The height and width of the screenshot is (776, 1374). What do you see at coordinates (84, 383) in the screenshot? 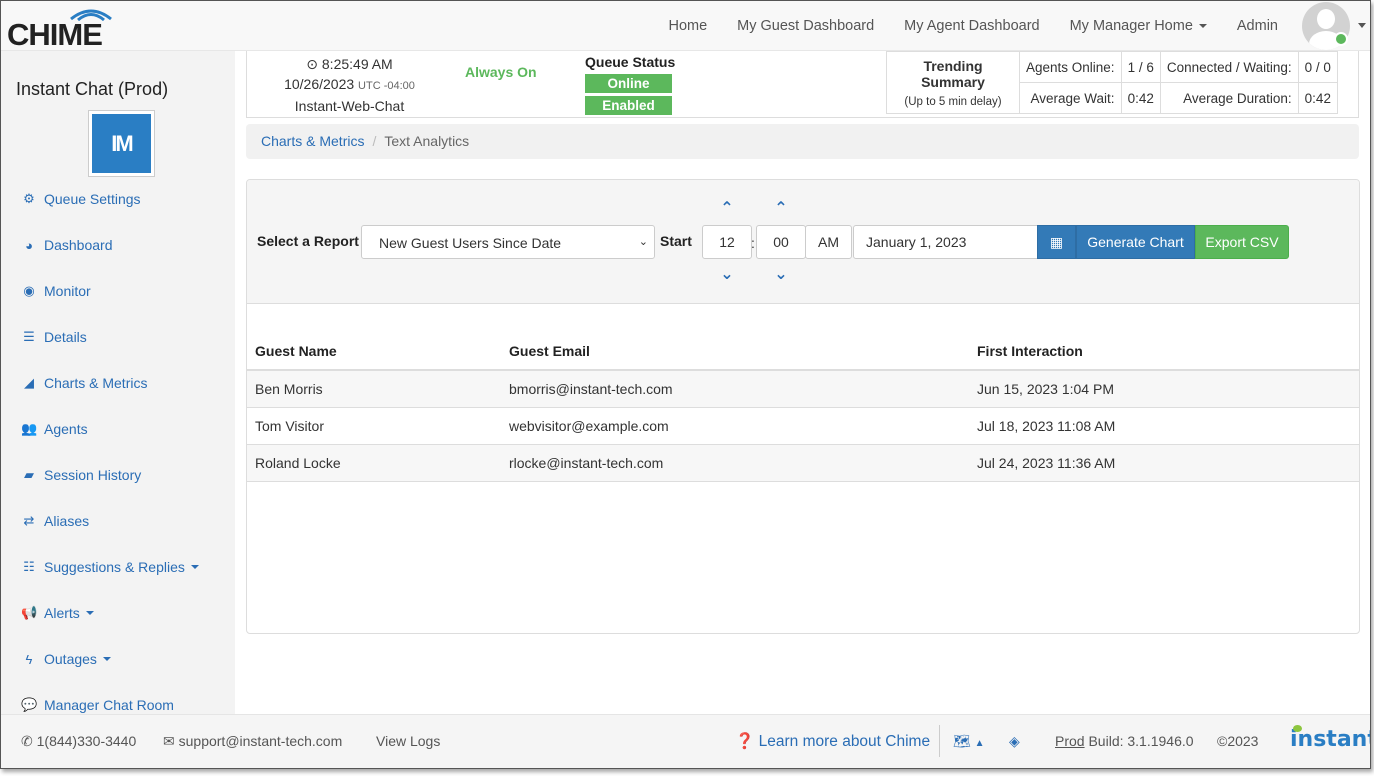
I see `sidebar-item-charts-metrics: ◢ Charts & Metrics` at bounding box center [84, 383].